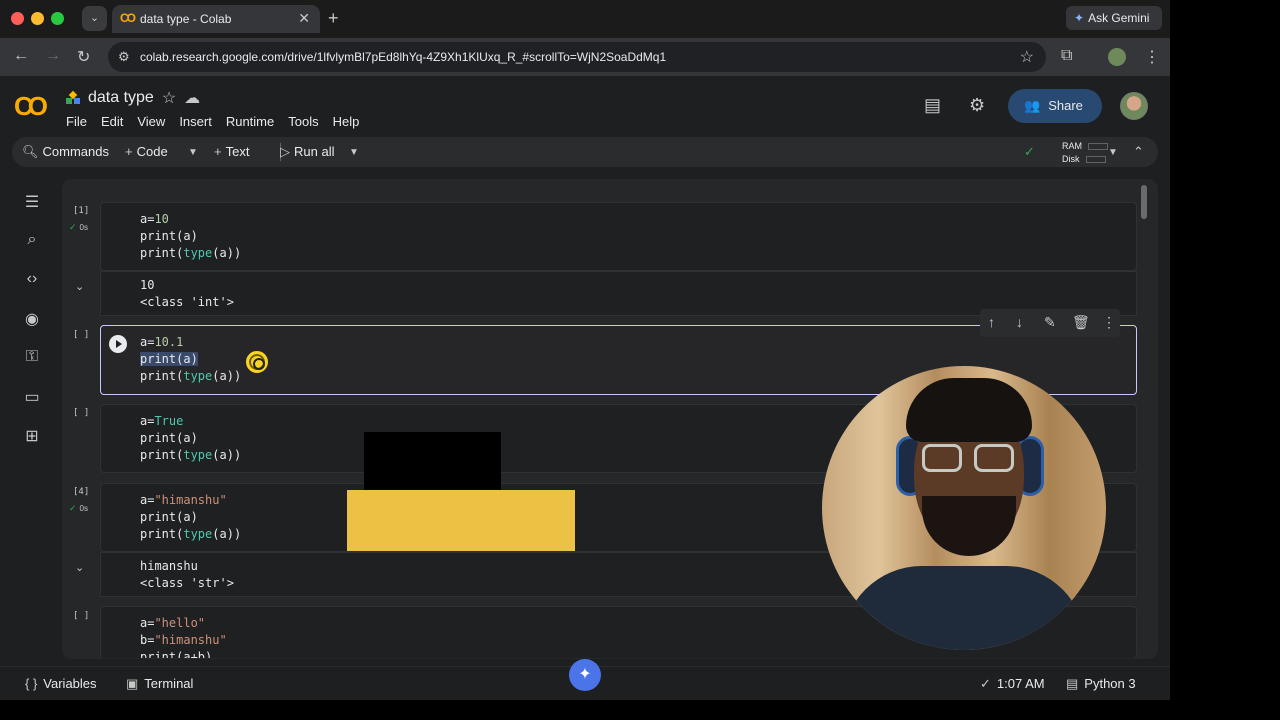 The width and height of the screenshot is (1280, 720). I want to click on ask-gemini-label: Ask Gemini, so click(1119, 18).